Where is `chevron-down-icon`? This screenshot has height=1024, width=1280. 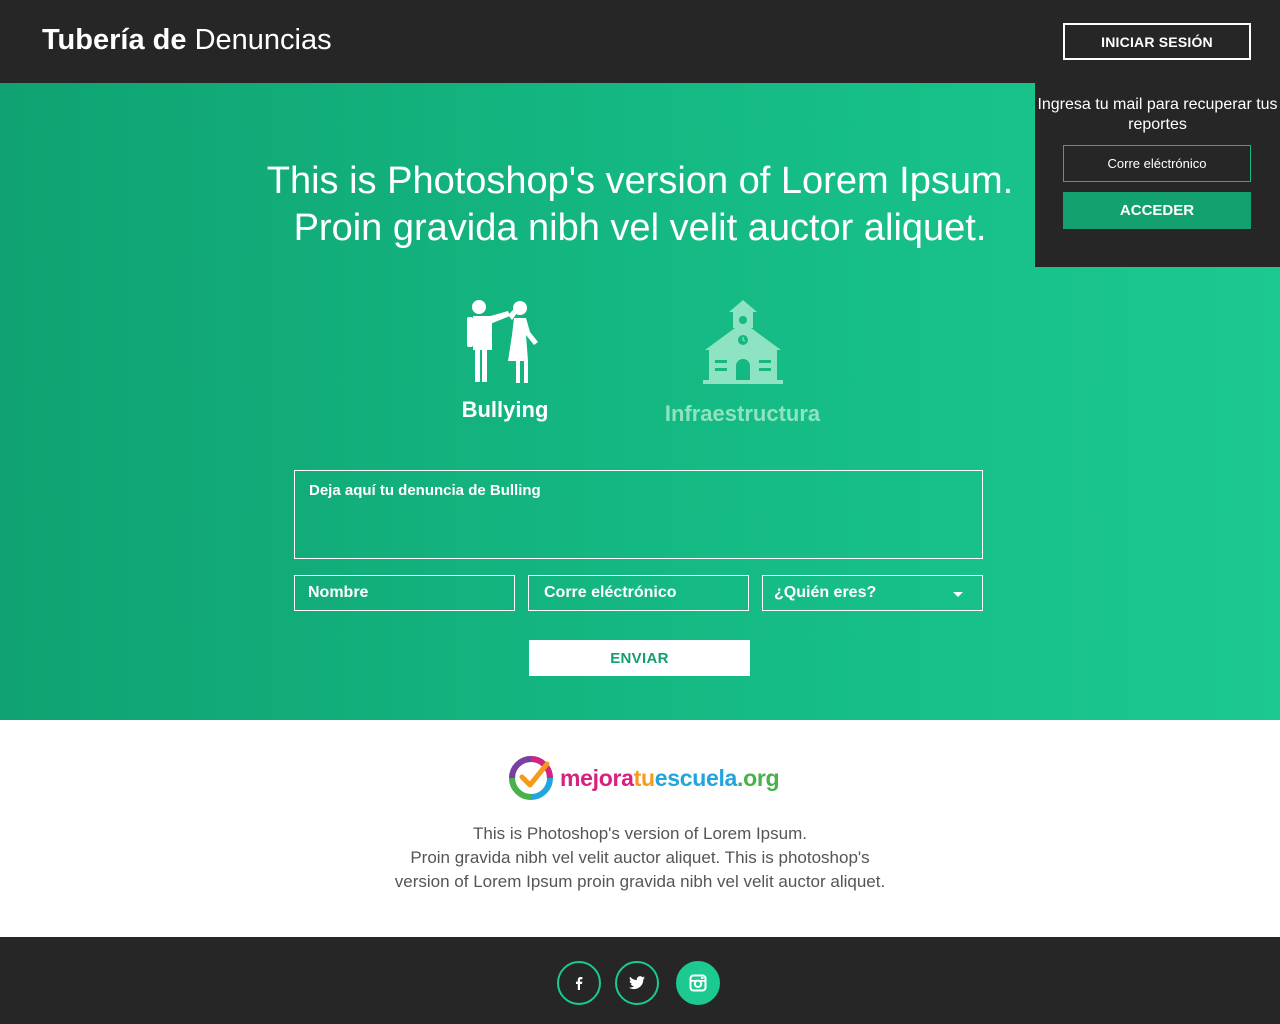 chevron-down-icon is located at coordinates (958, 594).